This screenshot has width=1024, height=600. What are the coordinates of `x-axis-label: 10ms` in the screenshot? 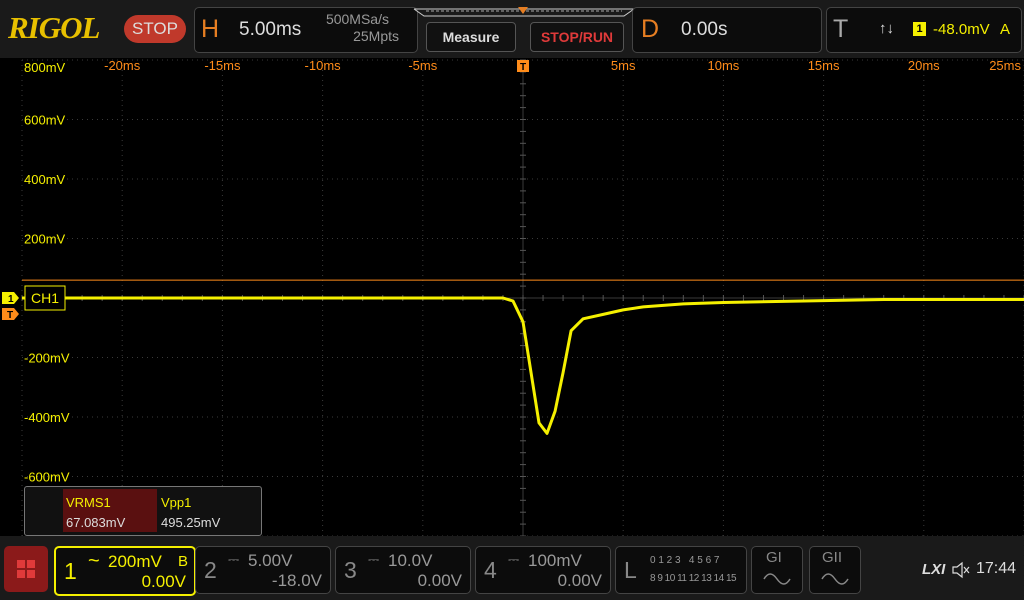 It's located at (724, 65).